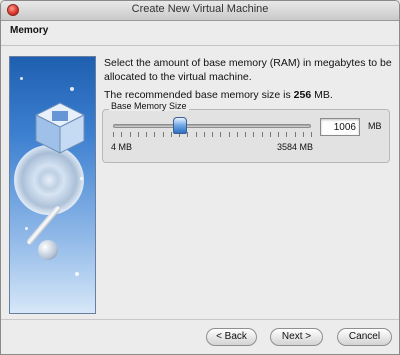  What do you see at coordinates (322, 95) in the screenshot?
I see `recommended-unit: MB.` at bounding box center [322, 95].